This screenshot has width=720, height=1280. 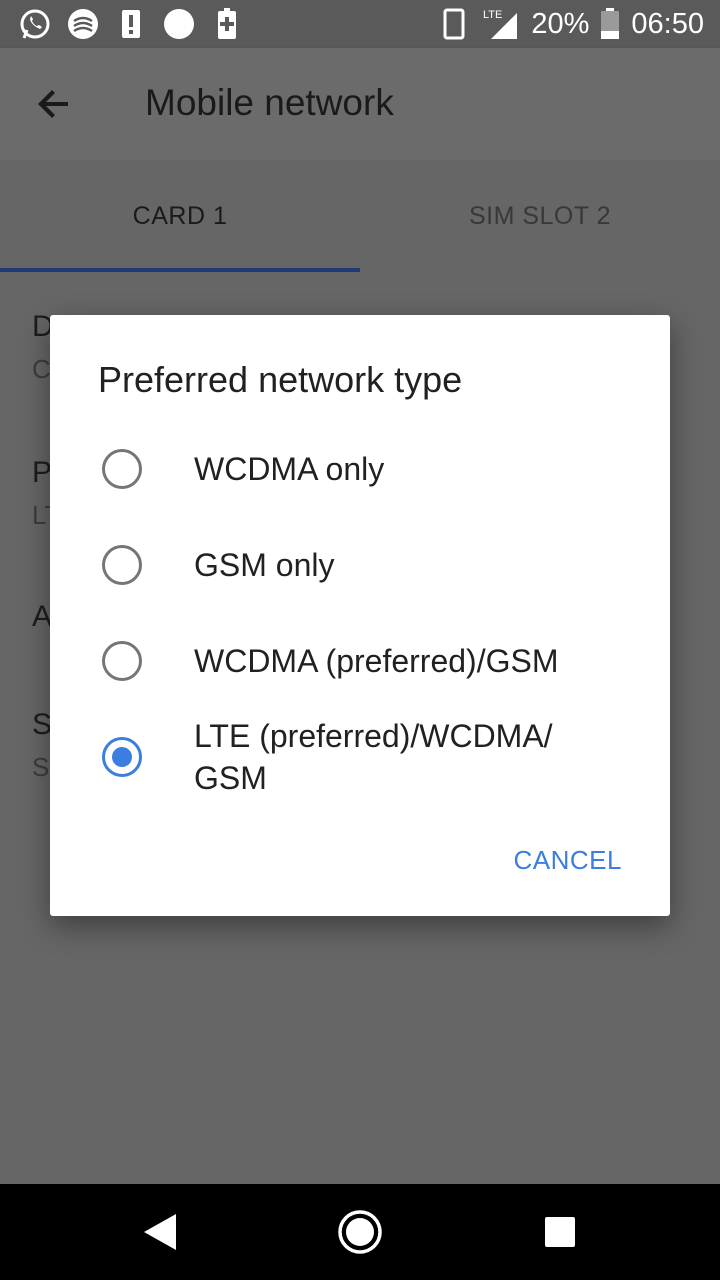 I want to click on back-button, so click(x=54, y=104).